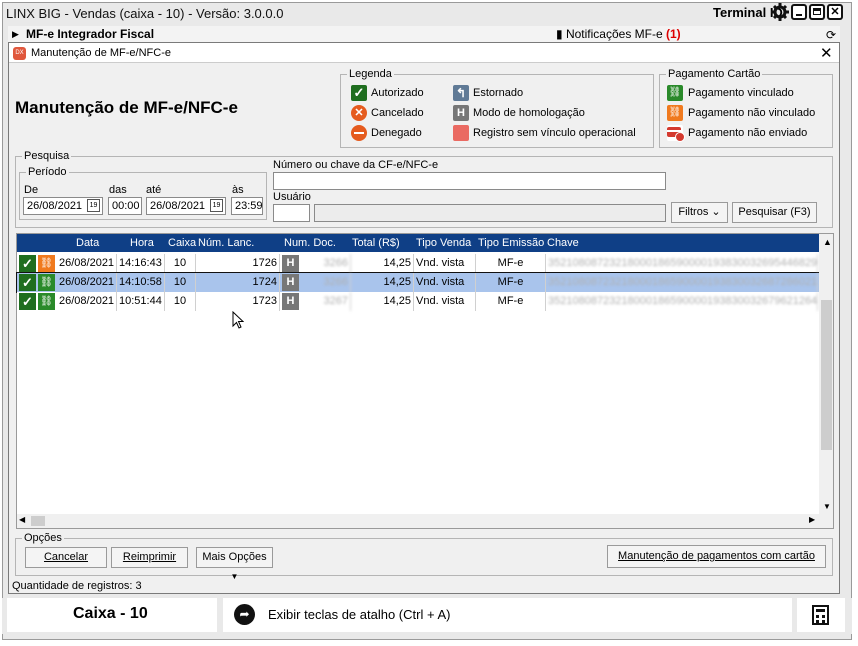 The image size is (858, 646). What do you see at coordinates (180, 282) in the screenshot?
I see `cell-caixa: 10` at bounding box center [180, 282].